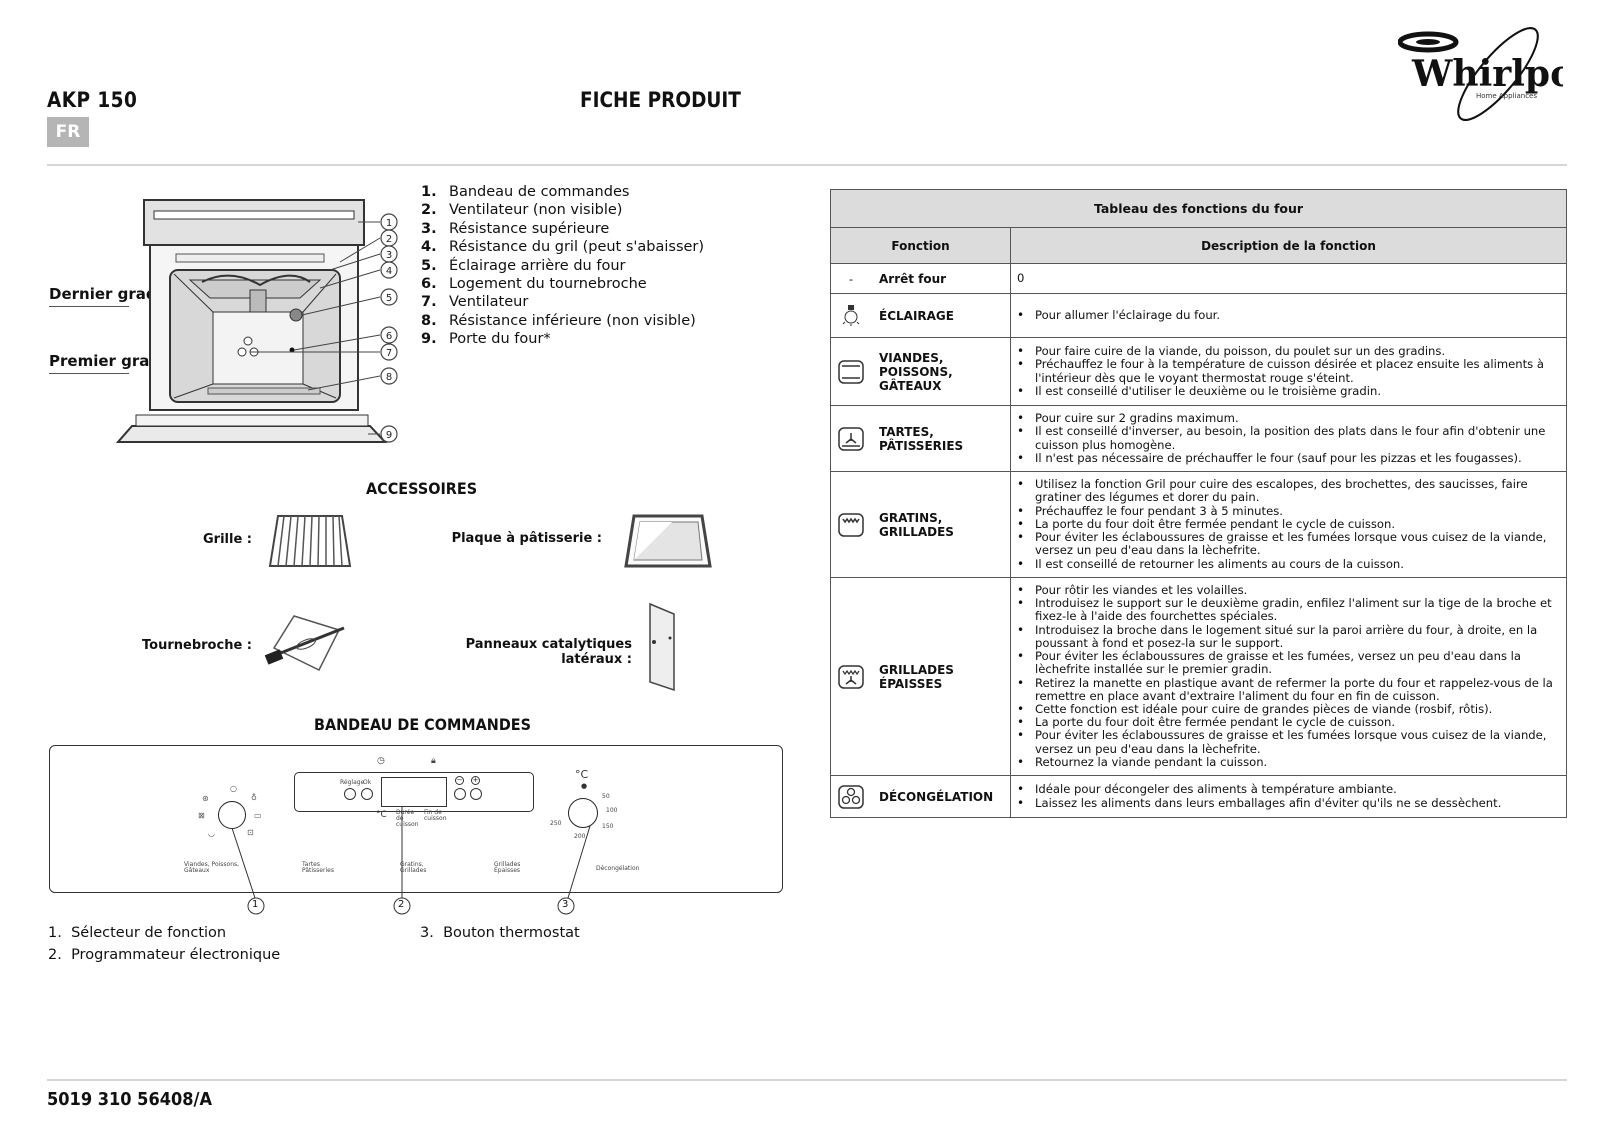 The image size is (1600, 1129). I want to click on callout-1: 1, so click(389, 223).